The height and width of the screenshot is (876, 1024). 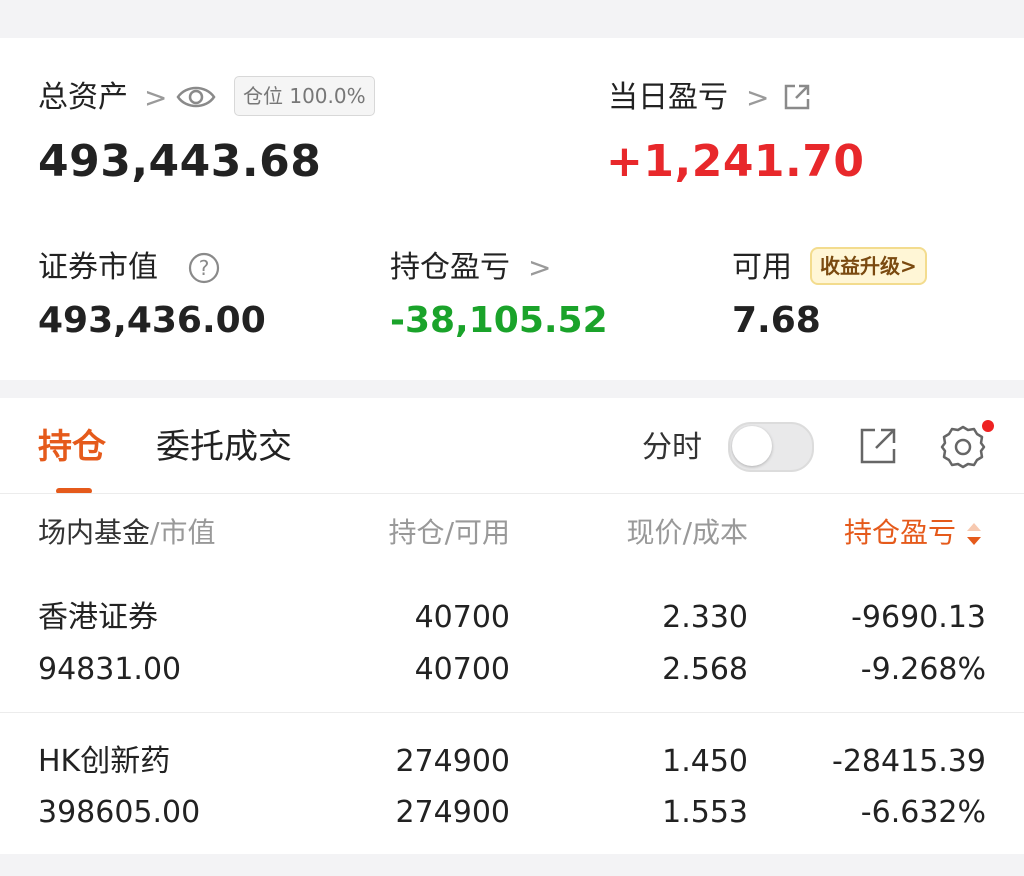 I want to click on holding-pnl: -28415.39, so click(x=909, y=761).